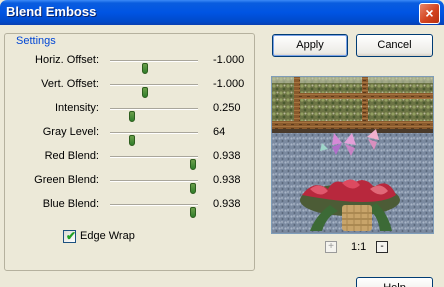 The width and height of the screenshot is (444, 287). Describe the element at coordinates (331, 247) in the screenshot. I see `zoom-in-button: +` at that location.